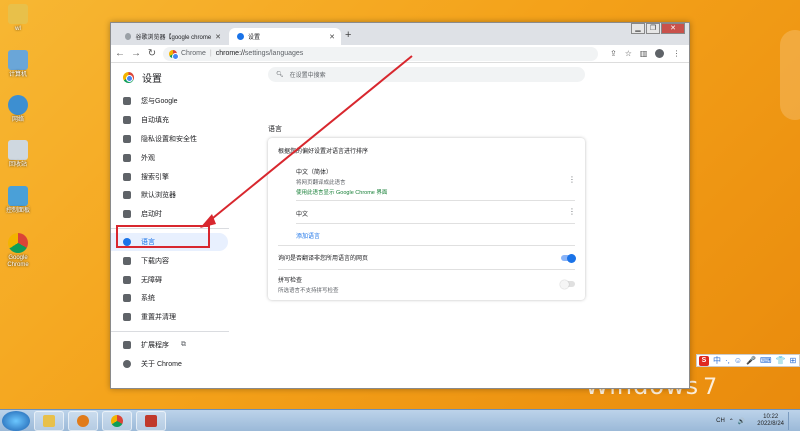 Image resolution: width=800 pixels, height=431 pixels. I want to click on folder-icon, so click(49, 420).